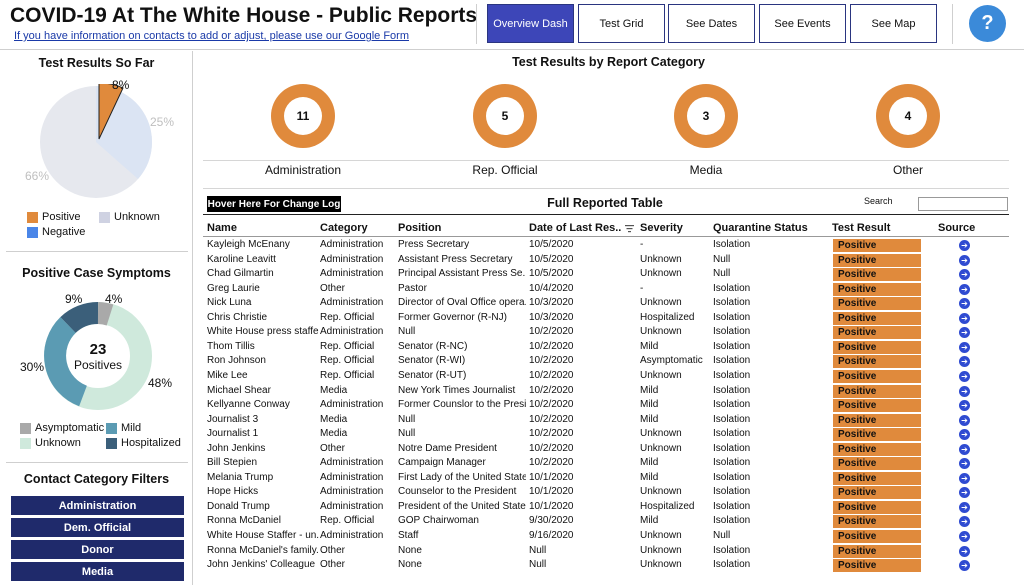 This screenshot has height=585, width=1024. What do you see at coordinates (97, 505) in the screenshot?
I see `filter-administration-button: Administration` at bounding box center [97, 505].